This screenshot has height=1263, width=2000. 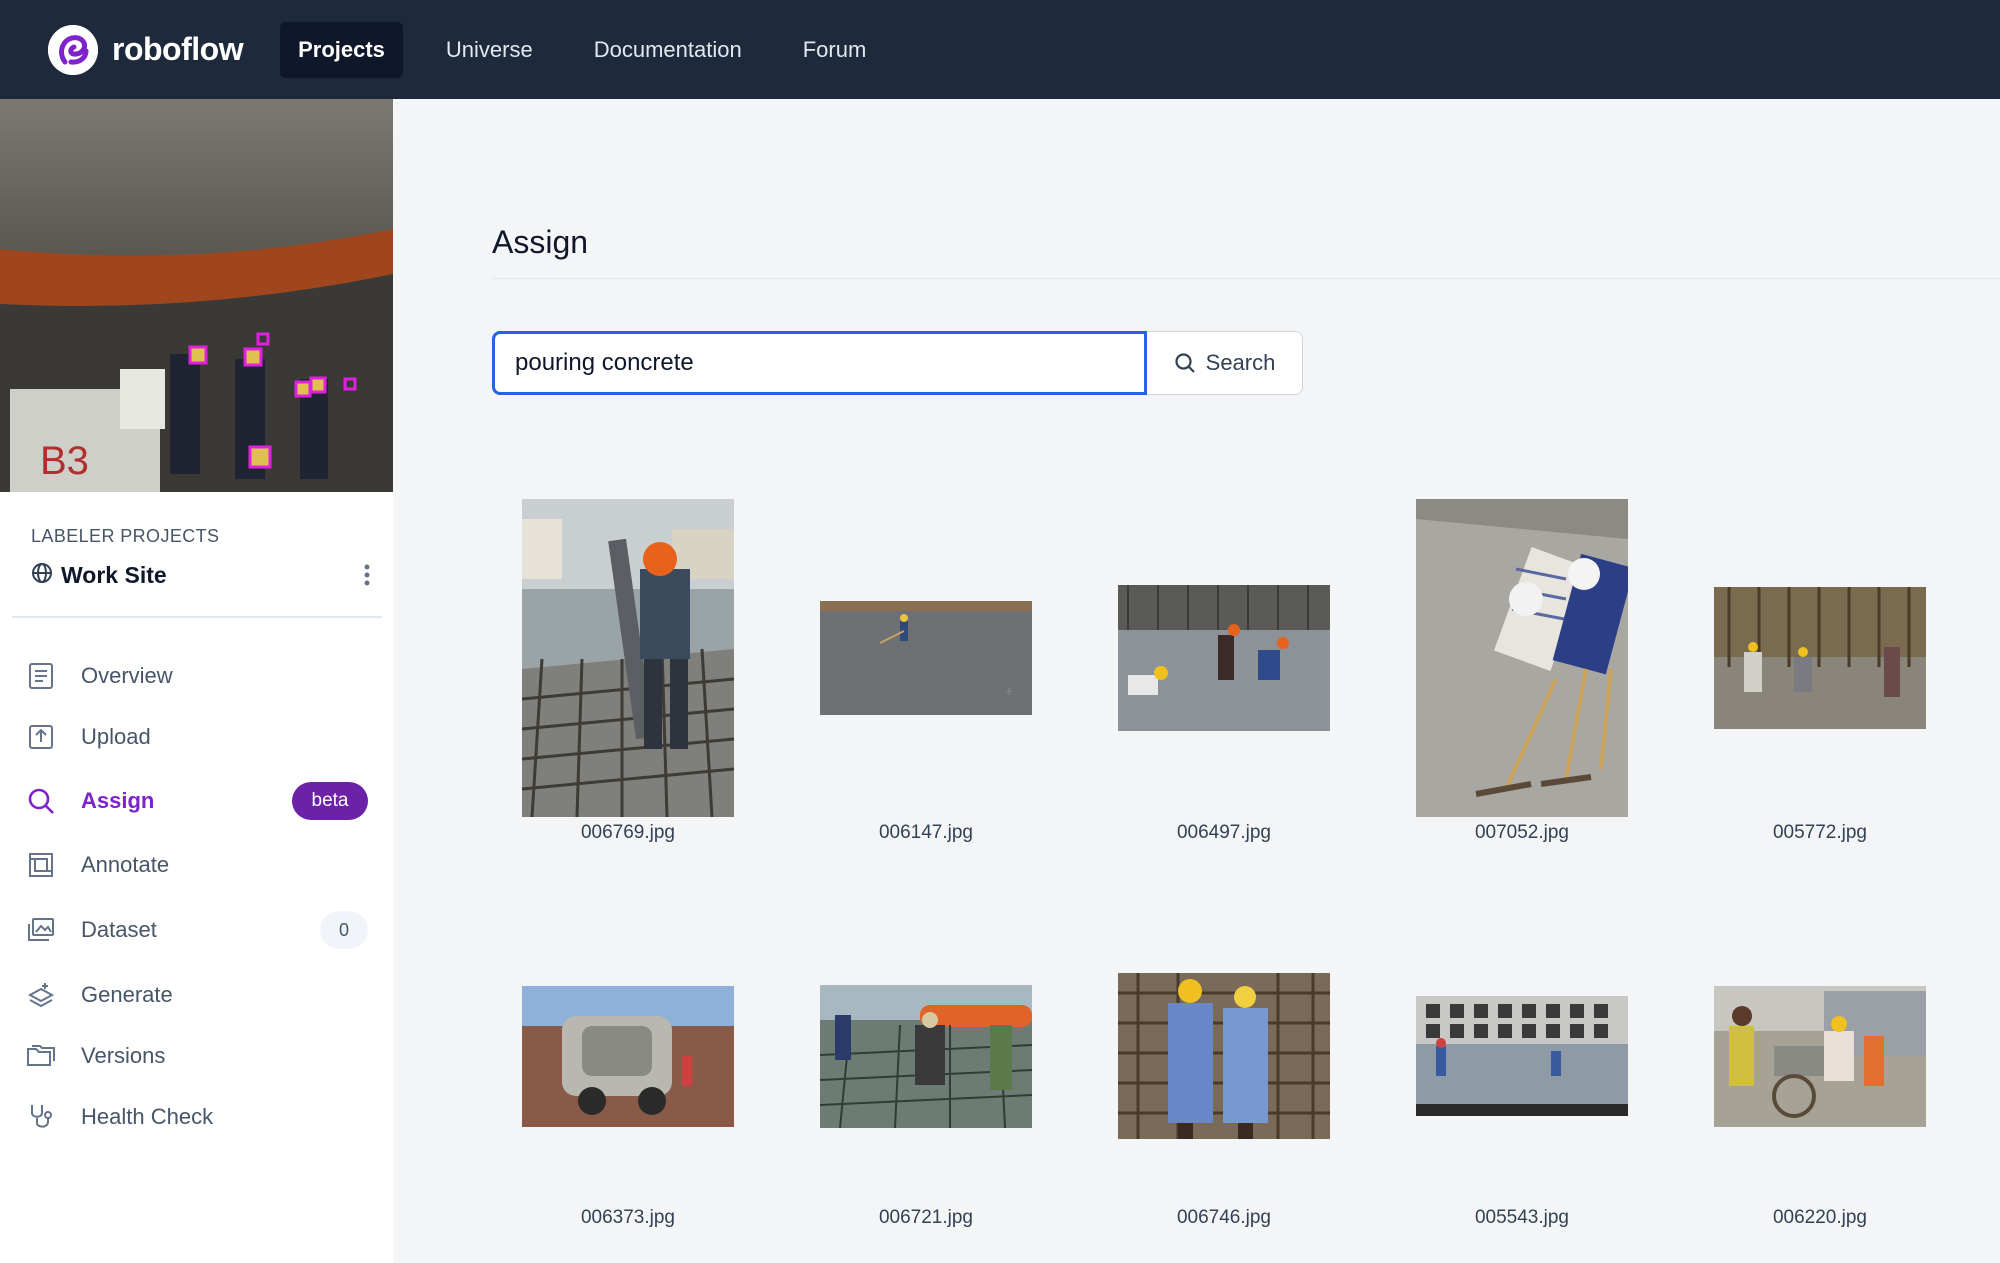 What do you see at coordinates (196, 930) in the screenshot?
I see `sidebar-item-dataset: Dataset 0` at bounding box center [196, 930].